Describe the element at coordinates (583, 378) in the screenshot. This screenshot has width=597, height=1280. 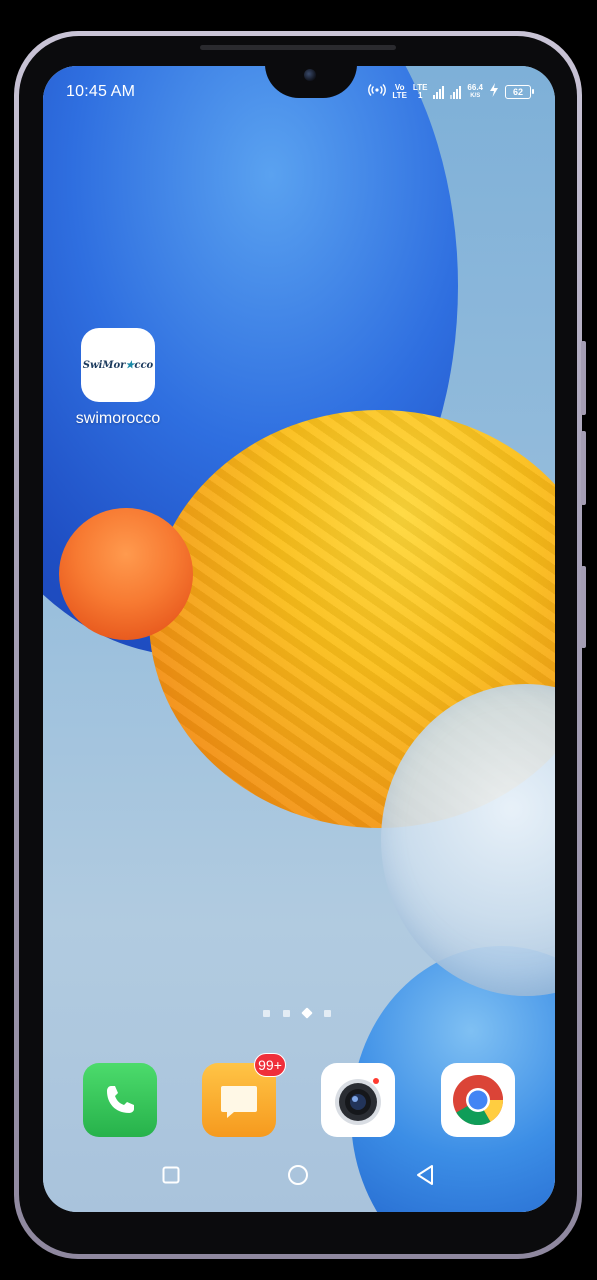
I see `volume-up-button` at that location.